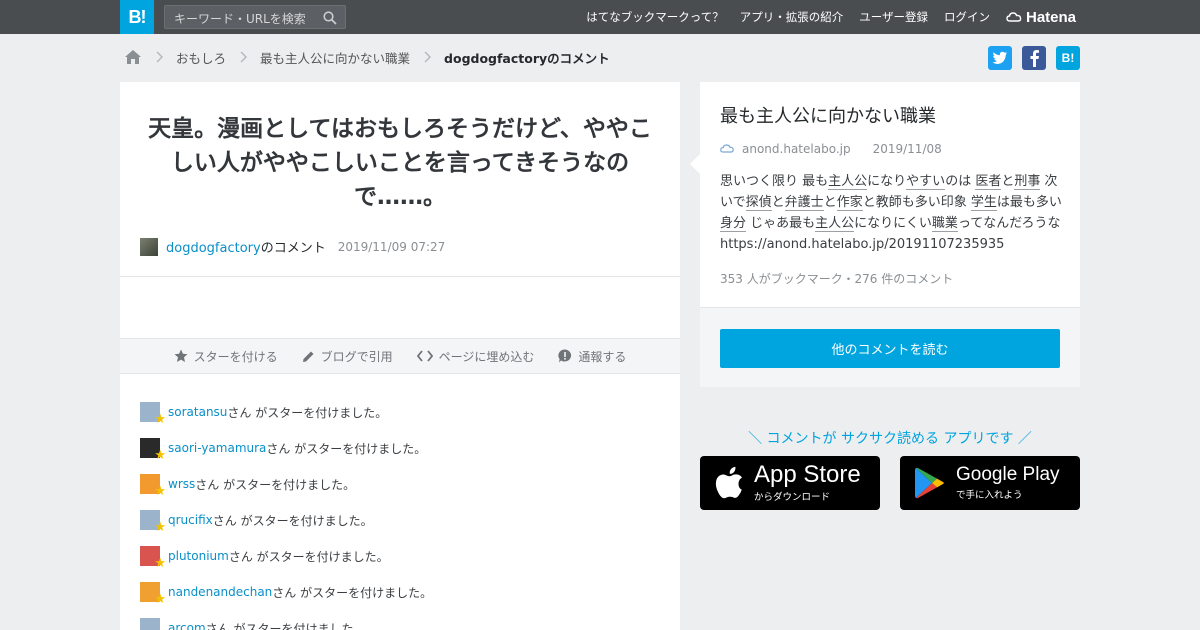  Describe the element at coordinates (133, 57) in the screenshot. I see `home-icon` at that location.